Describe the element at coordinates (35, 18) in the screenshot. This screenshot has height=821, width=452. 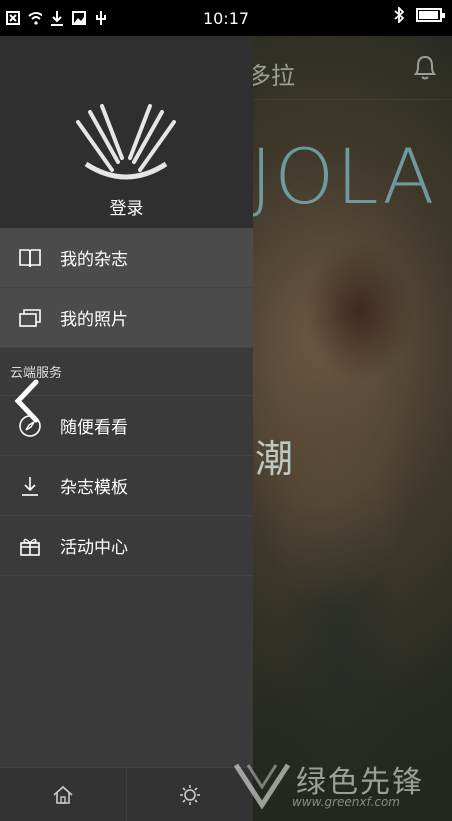
I see `wifi-icon` at that location.